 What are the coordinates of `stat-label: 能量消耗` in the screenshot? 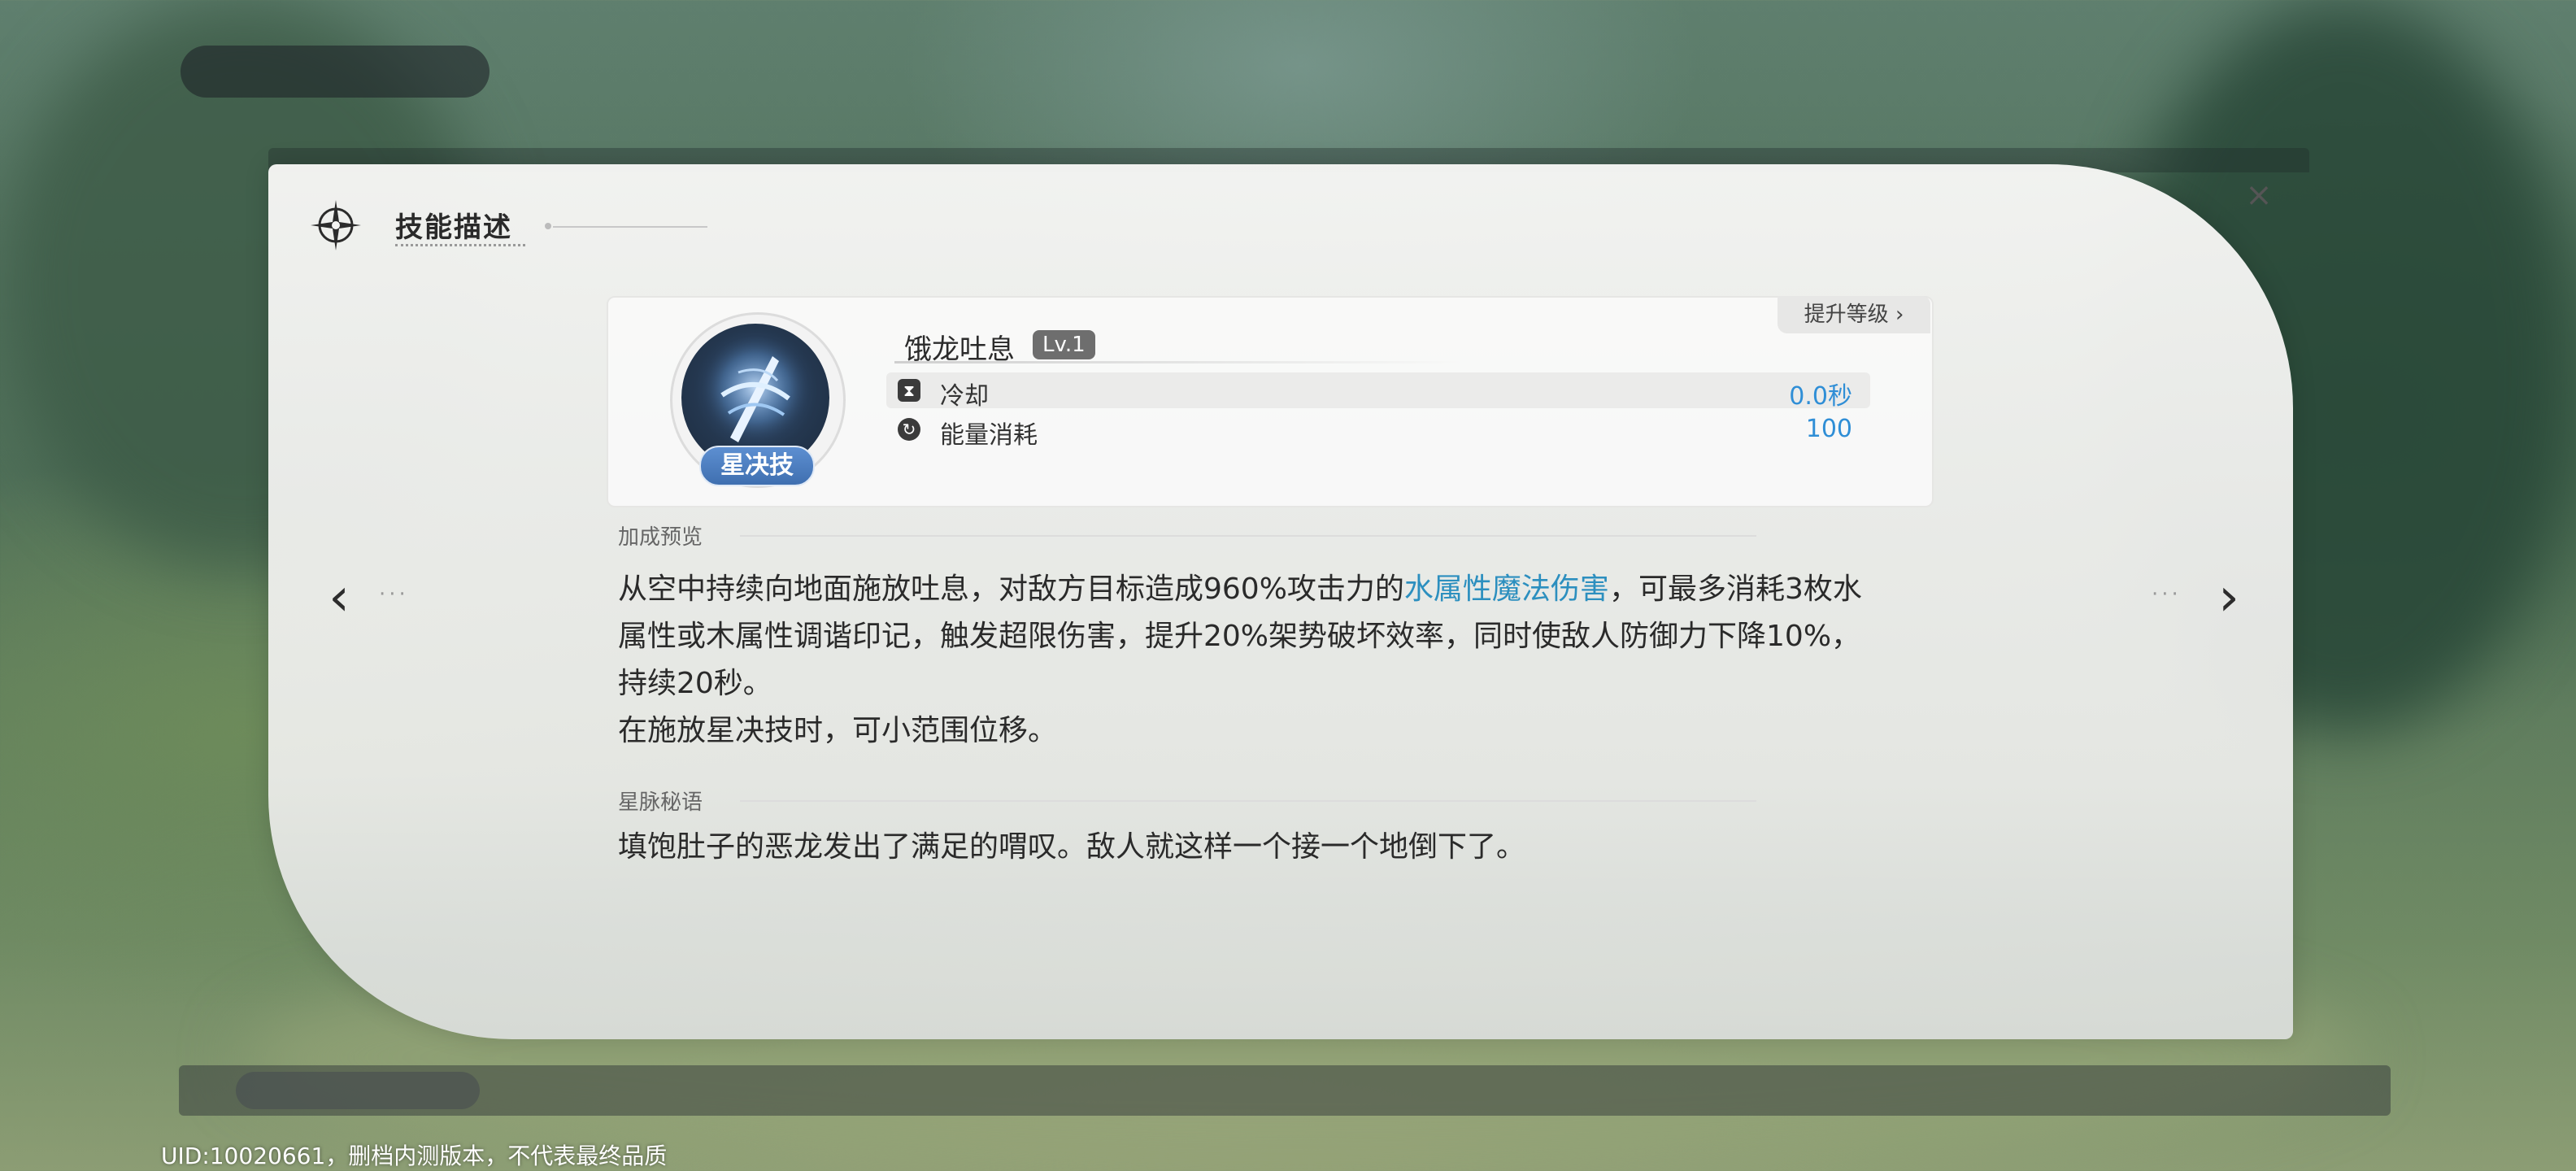 It's located at (989, 436).